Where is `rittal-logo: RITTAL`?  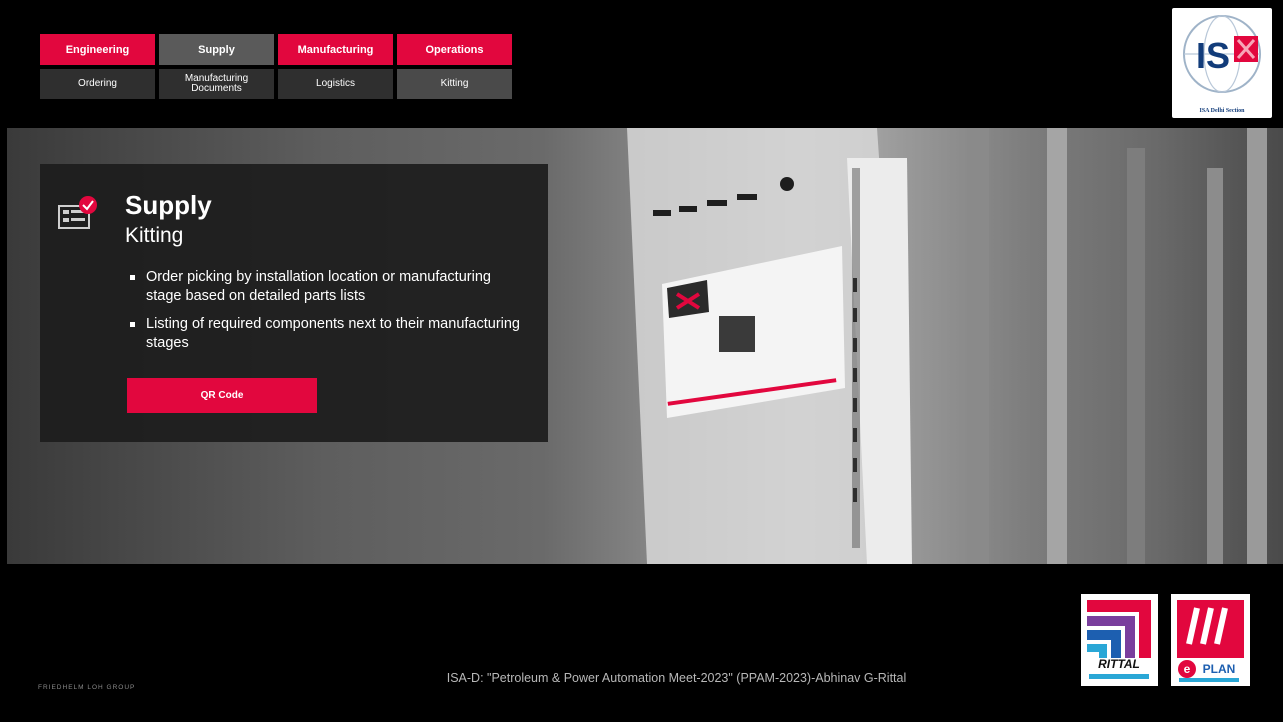
rittal-logo: RITTAL is located at coordinates (1119, 640).